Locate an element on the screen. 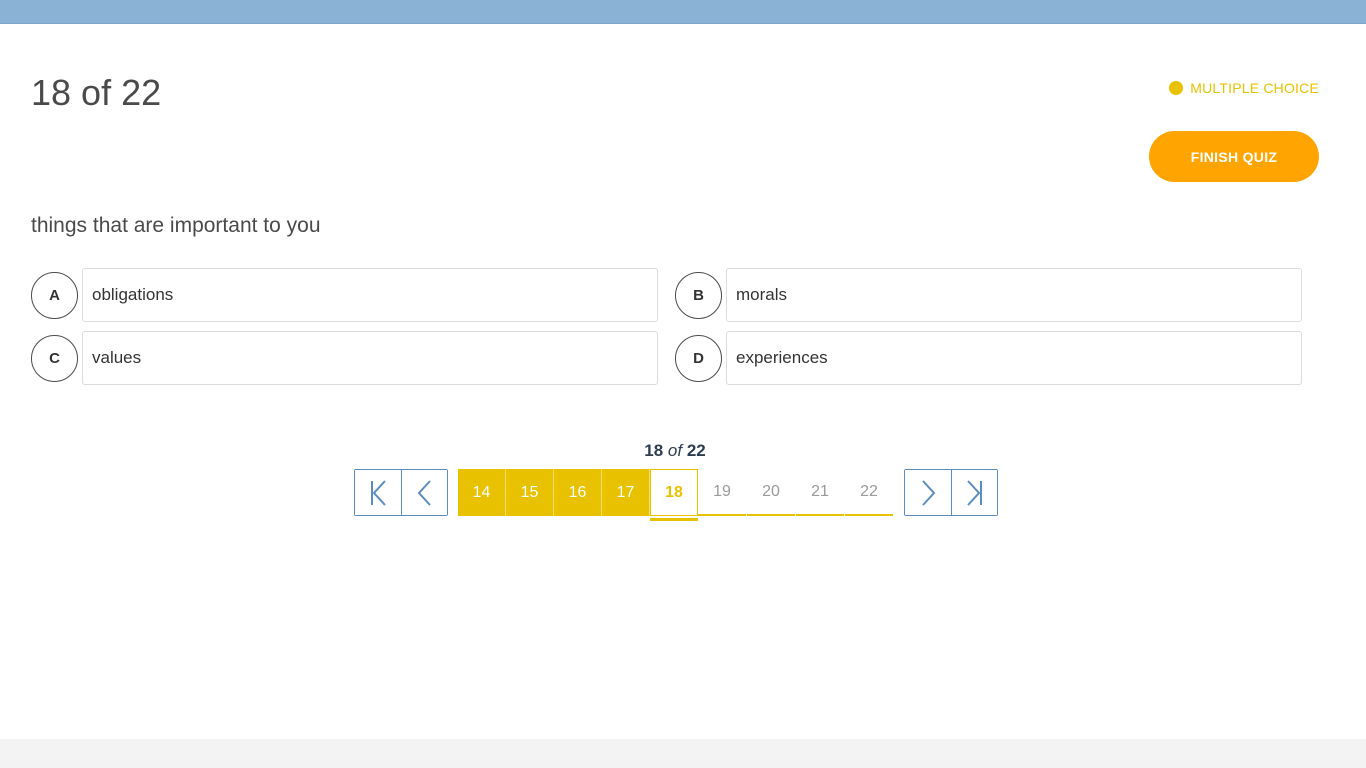 This screenshot has width=1366, height=768. finish-quiz-button: FINISH QUIZ is located at coordinates (1234, 156).